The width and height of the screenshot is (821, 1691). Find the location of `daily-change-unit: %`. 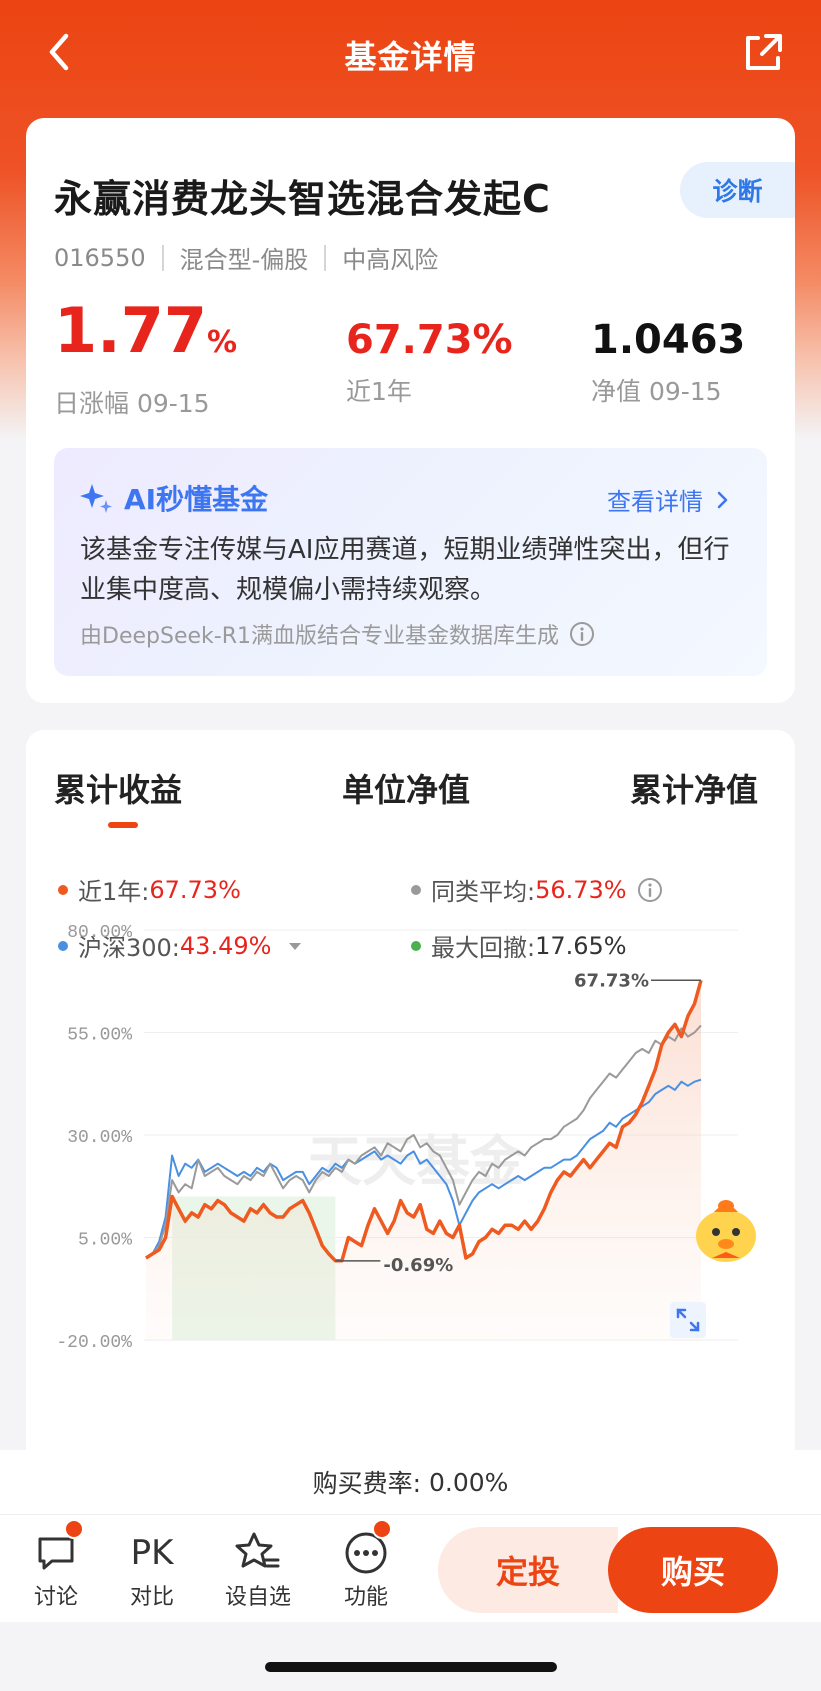

daily-change-unit: % is located at coordinates (222, 342).